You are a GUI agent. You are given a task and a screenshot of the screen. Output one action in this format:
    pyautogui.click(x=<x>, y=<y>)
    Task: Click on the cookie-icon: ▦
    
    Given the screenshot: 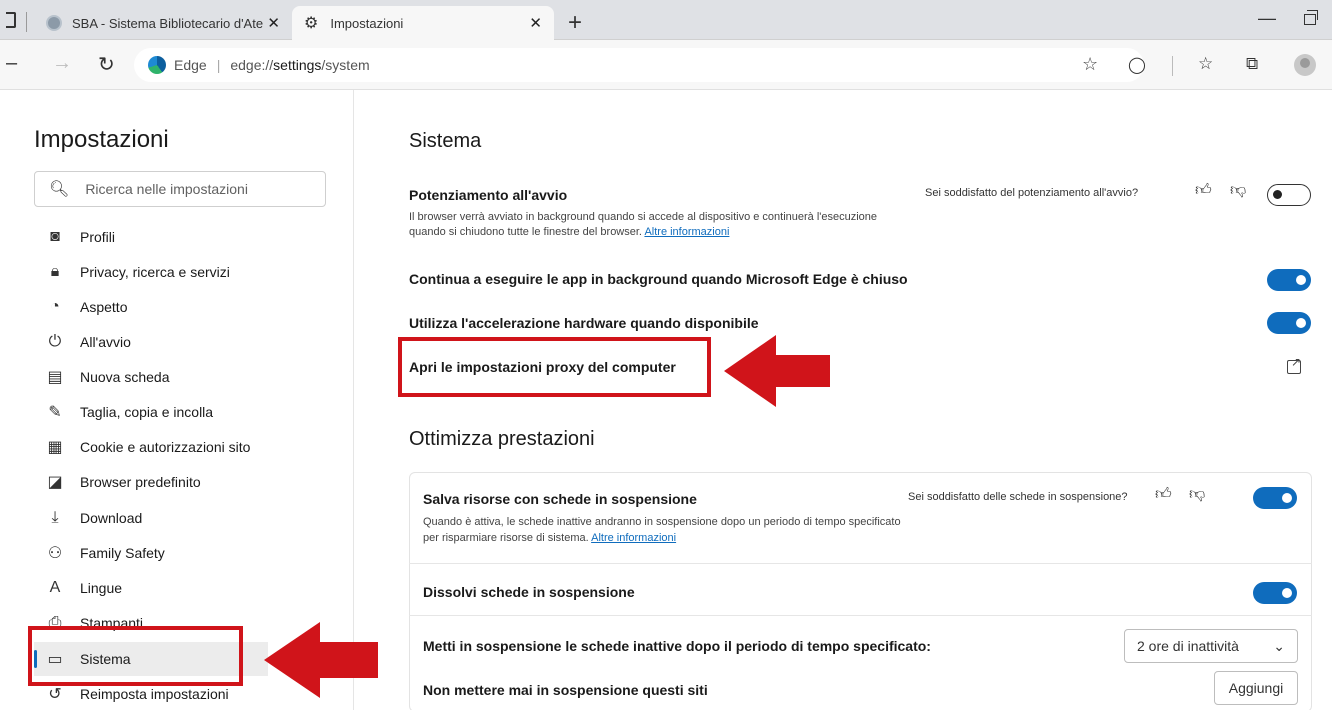 What is the action you would take?
    pyautogui.click(x=55, y=447)
    